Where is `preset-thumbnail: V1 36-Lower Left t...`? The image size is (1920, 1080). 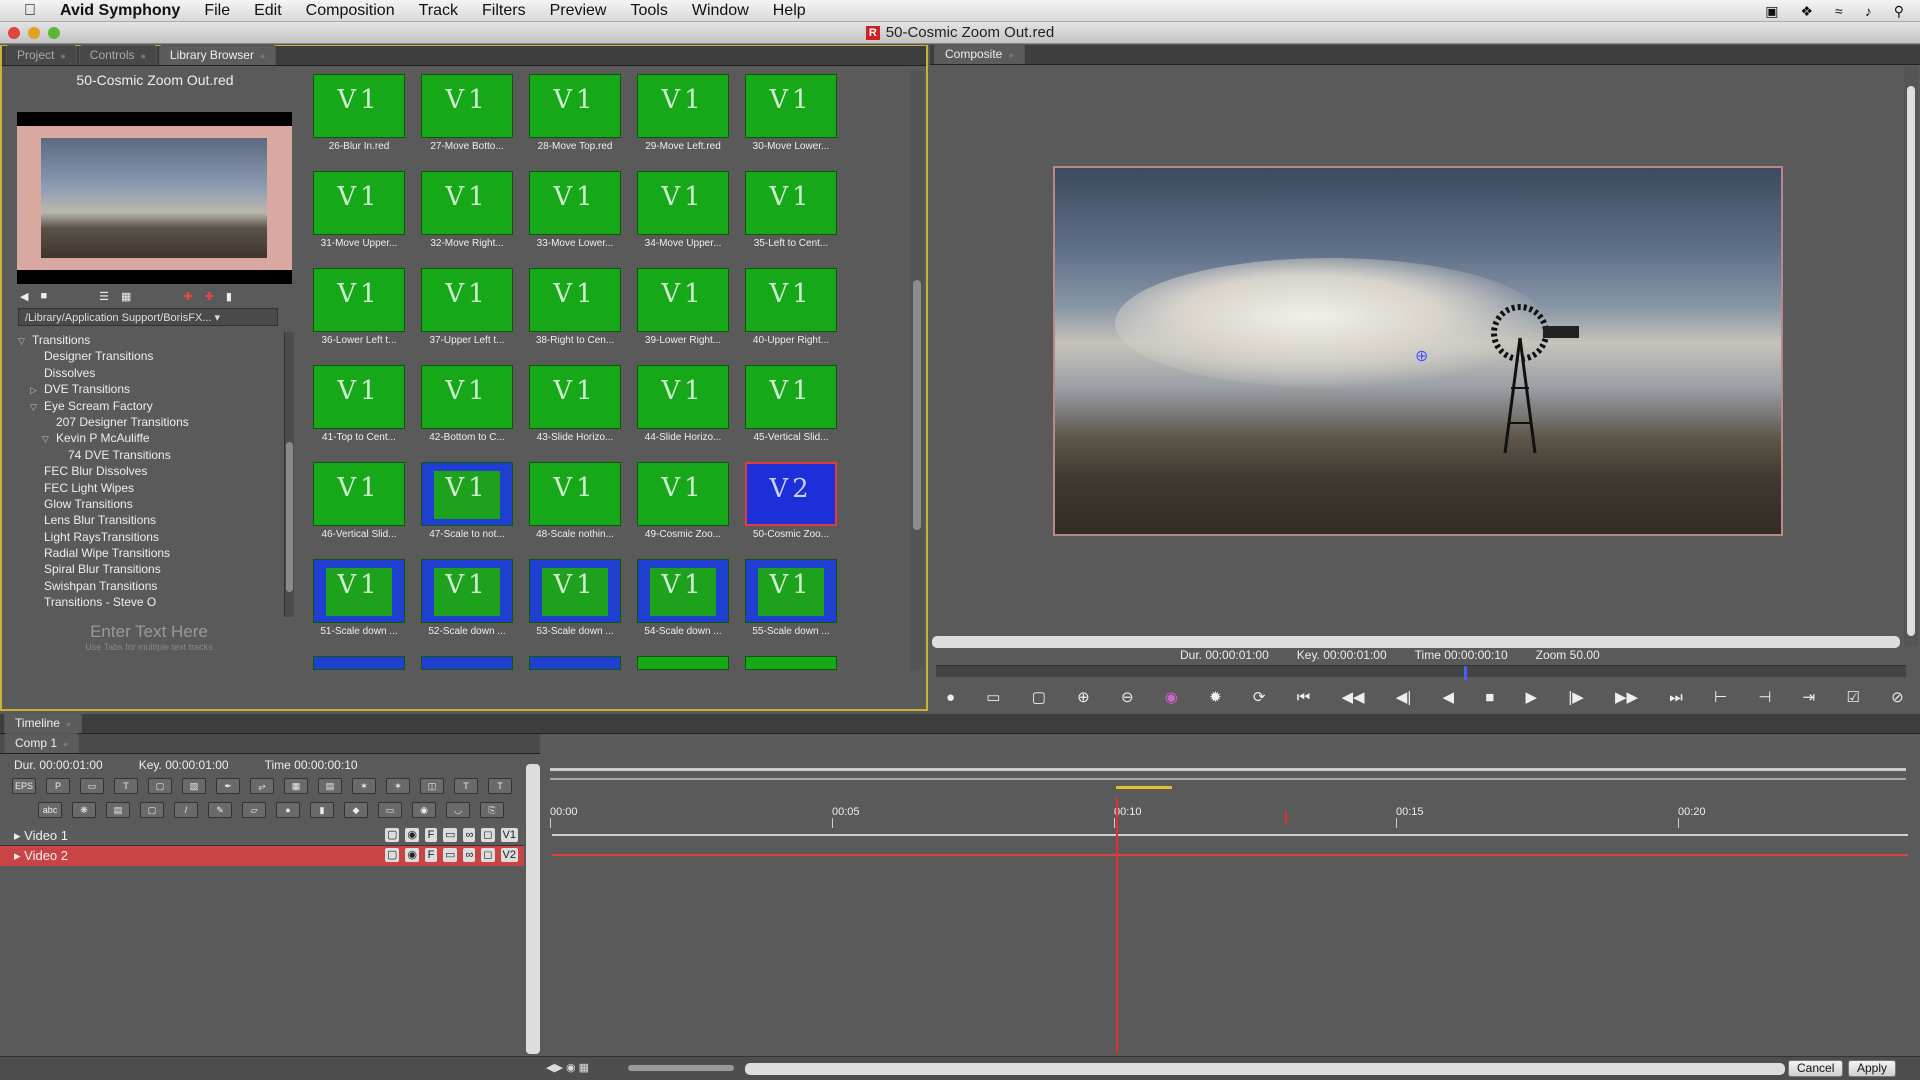 preset-thumbnail: V1 36-Lower Left t... is located at coordinates (359, 314).